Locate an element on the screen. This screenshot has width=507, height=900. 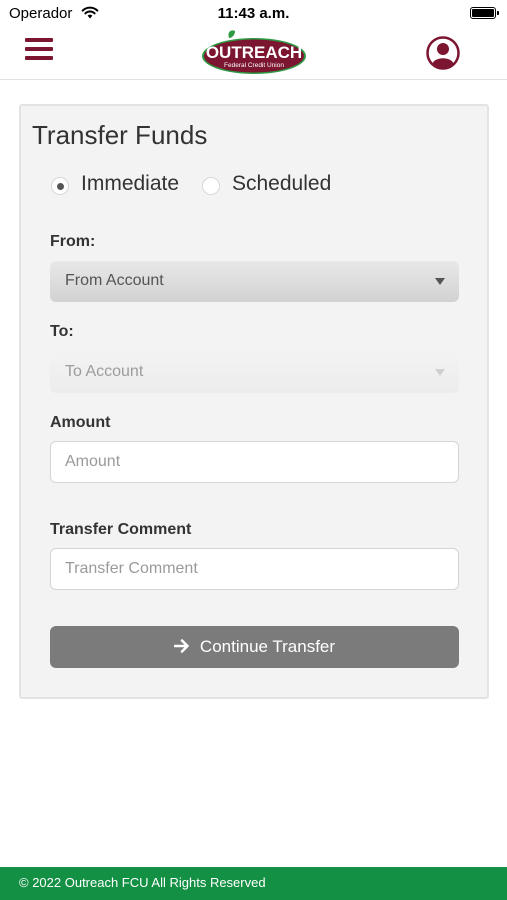
footer: © 2022 Outreach FCU All Rights Reserved is located at coordinates (253, 883).